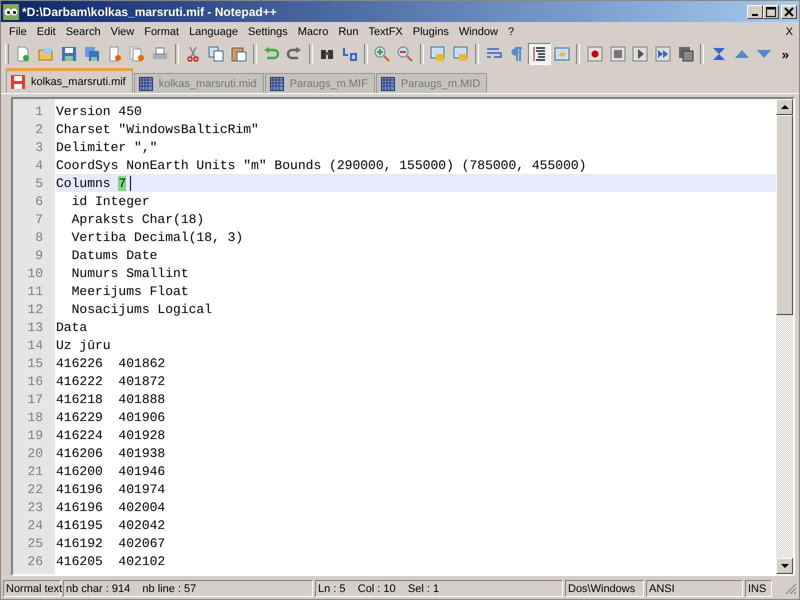 The image size is (800, 600). I want to click on line-number: 4, so click(38, 165).